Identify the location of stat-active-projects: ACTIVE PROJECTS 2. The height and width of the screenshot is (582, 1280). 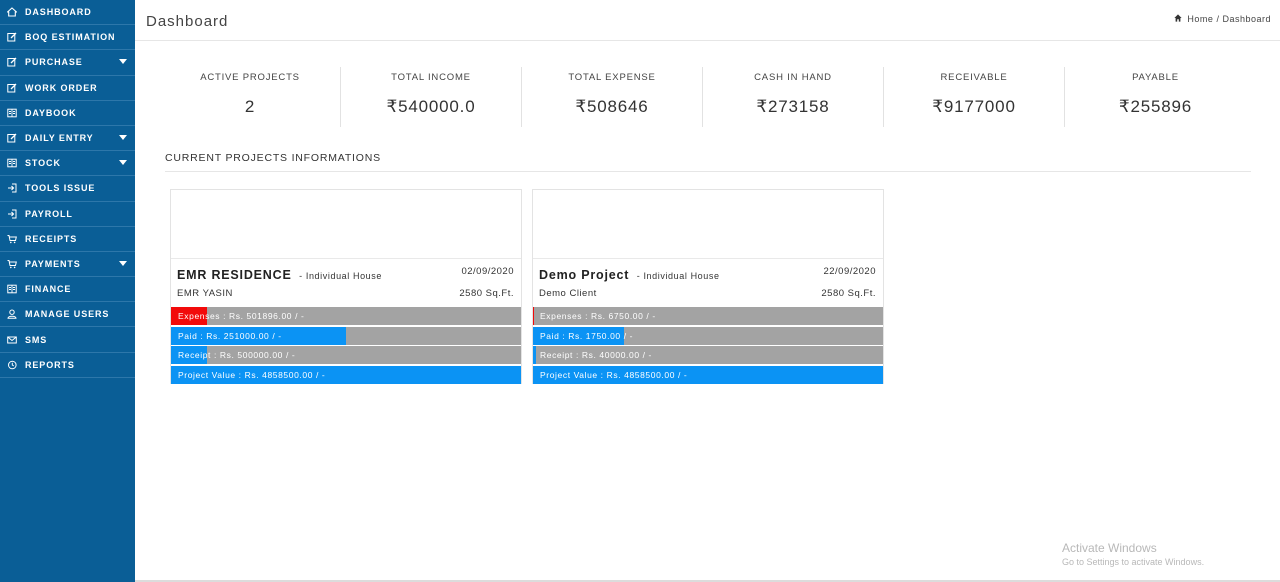
(250, 97).